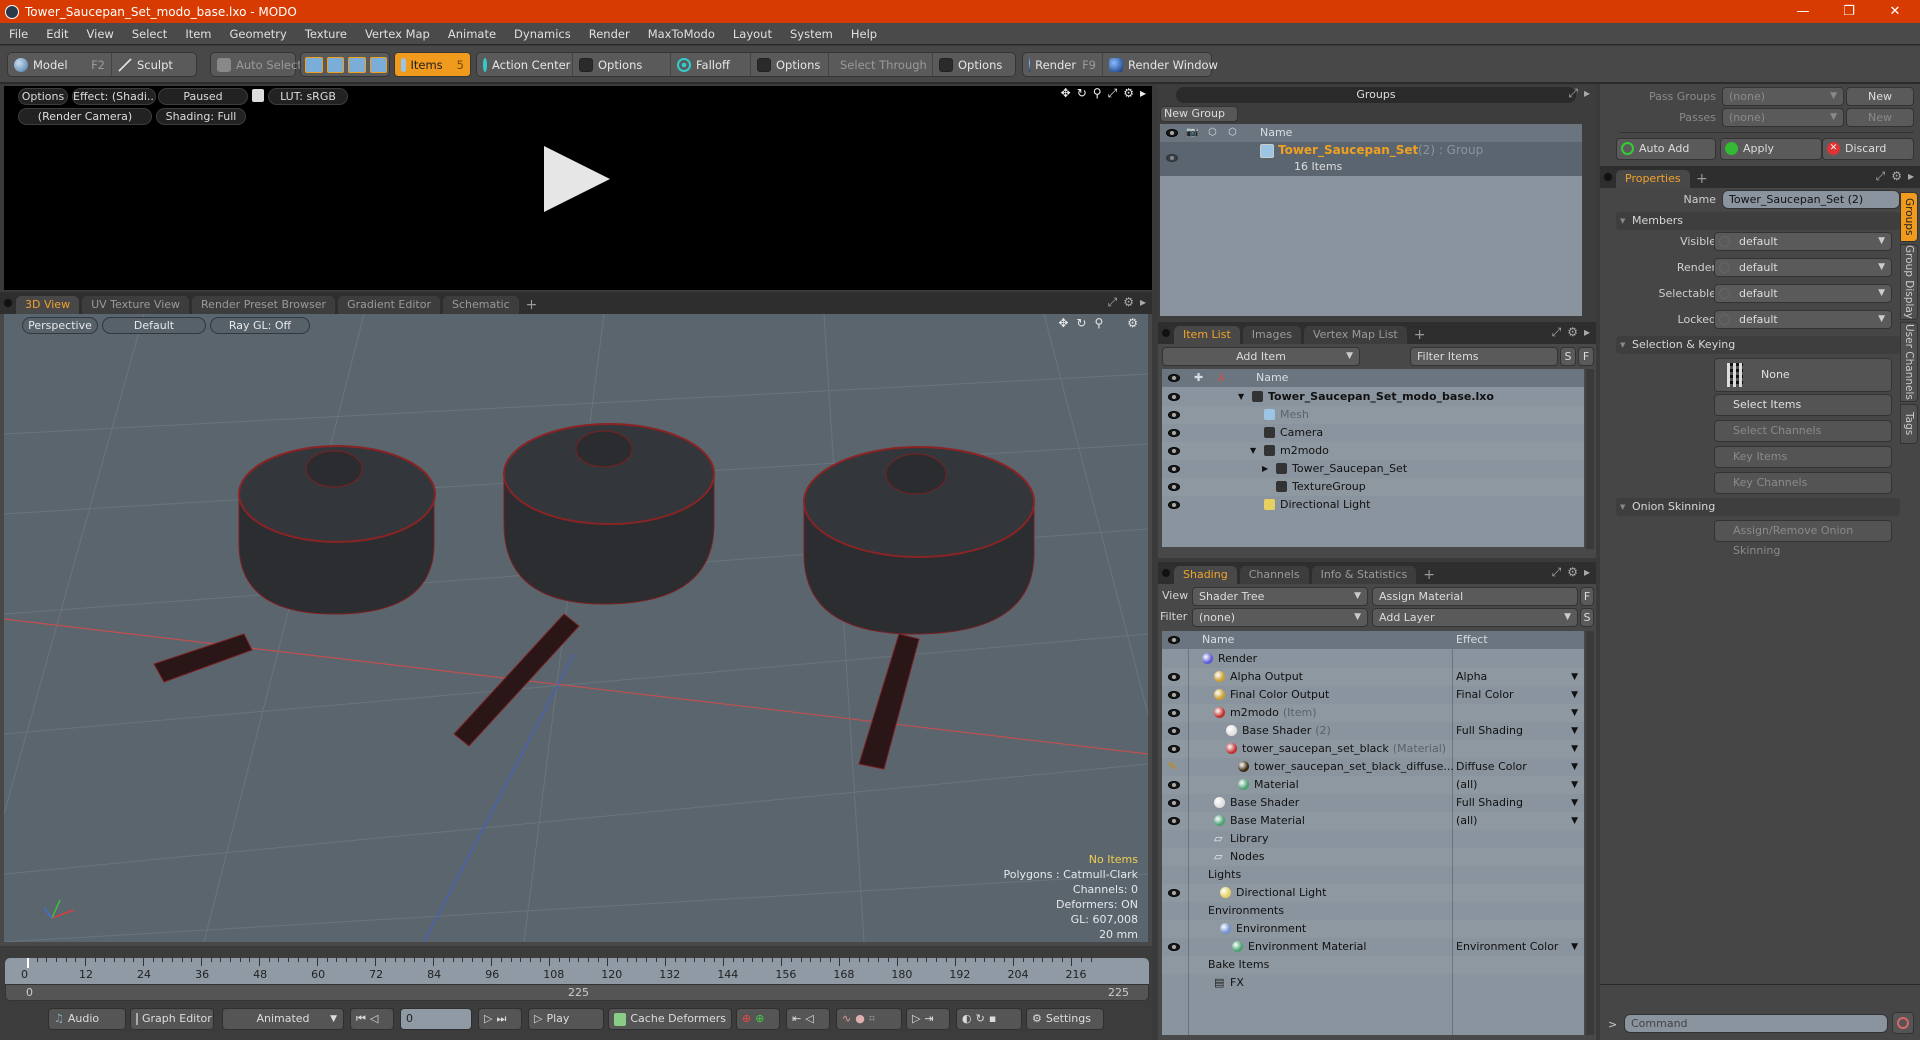  Describe the element at coordinates (1373, 451) in the screenshot. I see `item-row: ▼ m2modo` at that location.